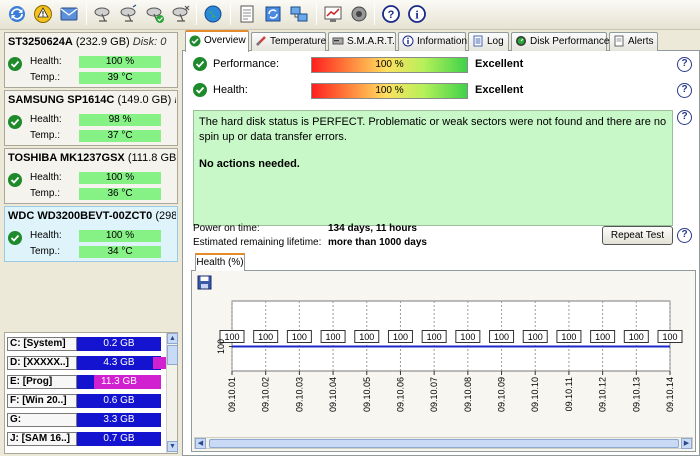  What do you see at coordinates (246, 64) in the screenshot?
I see `performance-label: Performance:` at bounding box center [246, 64].